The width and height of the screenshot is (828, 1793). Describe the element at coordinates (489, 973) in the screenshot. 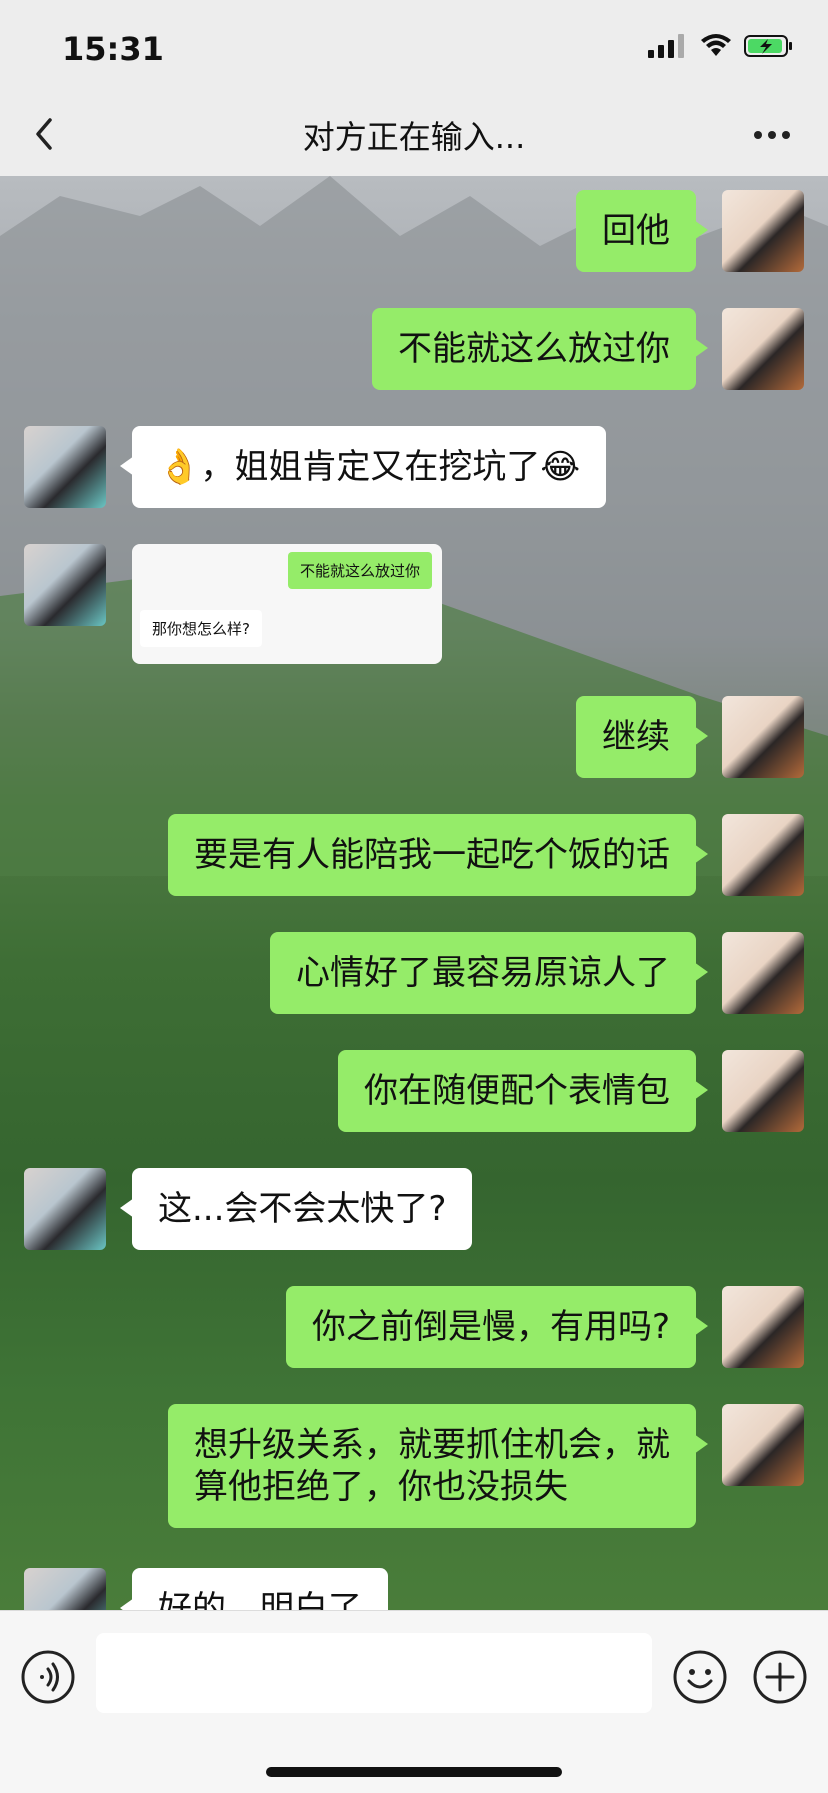

I see `message-bubble: 心情好了最容易原谅人了` at that location.